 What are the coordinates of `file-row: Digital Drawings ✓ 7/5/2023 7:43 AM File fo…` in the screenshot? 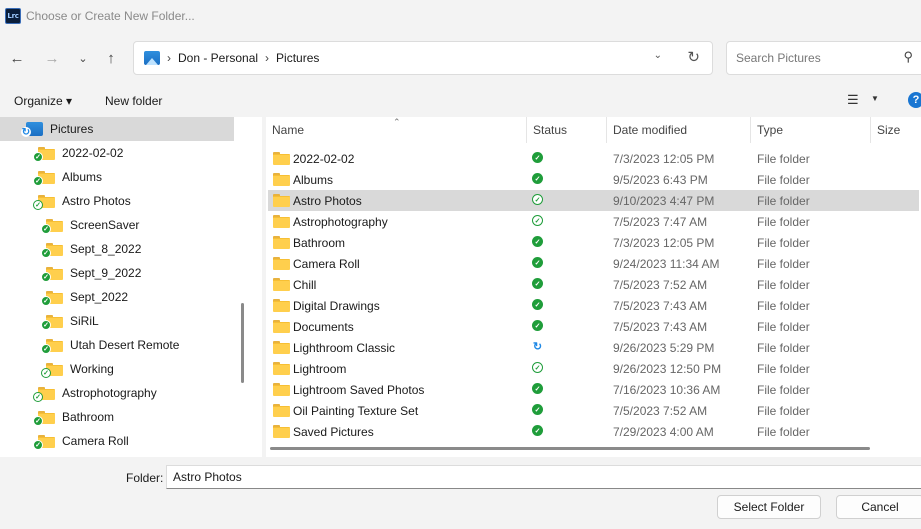 It's located at (593, 305).